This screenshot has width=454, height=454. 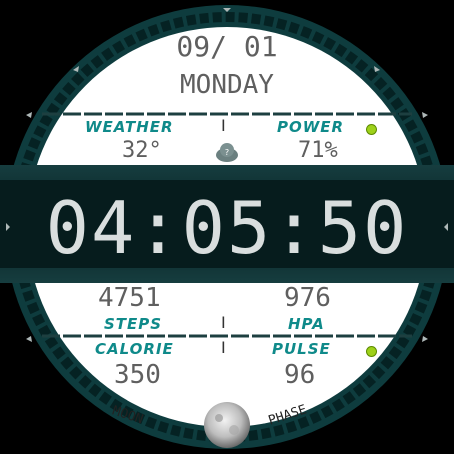 I want to click on weekday-text: MONDAY, so click(x=227, y=85).